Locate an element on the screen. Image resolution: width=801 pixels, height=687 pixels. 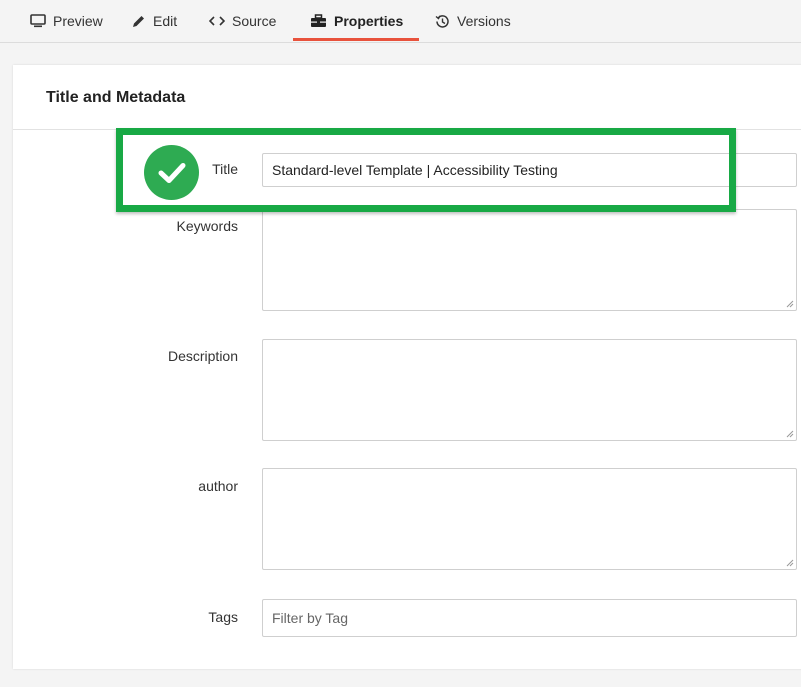
keywords-textarea is located at coordinates (529, 260).